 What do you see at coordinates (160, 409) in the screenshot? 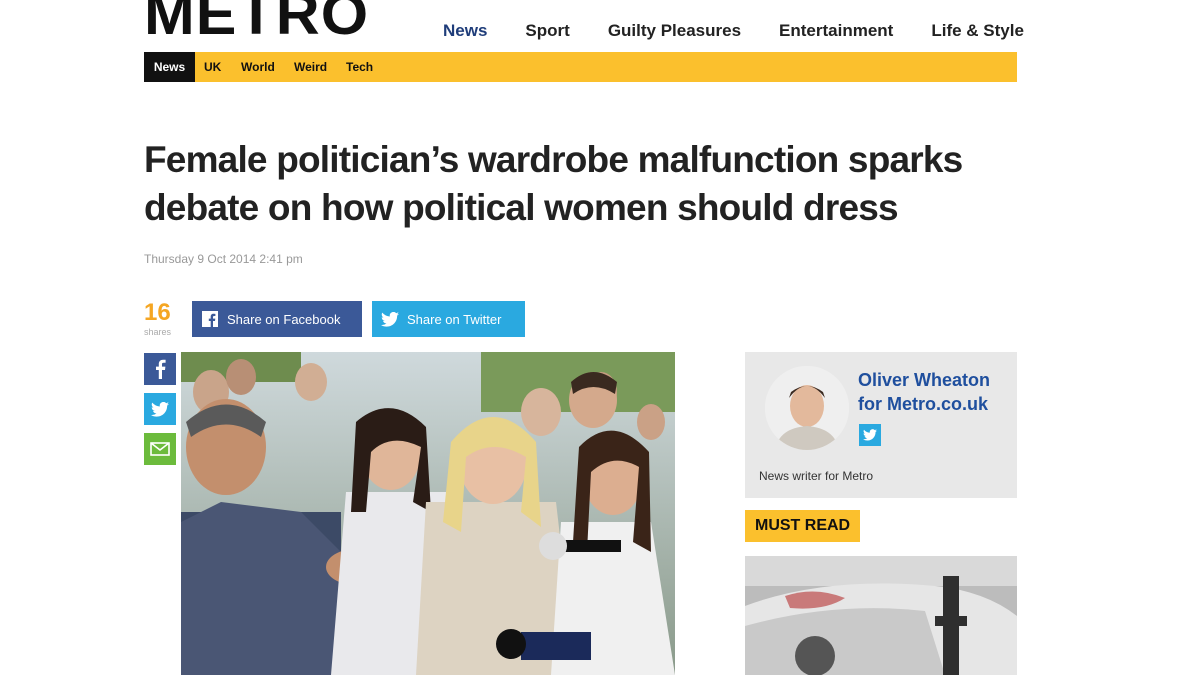
I see `side-twitter-icon` at bounding box center [160, 409].